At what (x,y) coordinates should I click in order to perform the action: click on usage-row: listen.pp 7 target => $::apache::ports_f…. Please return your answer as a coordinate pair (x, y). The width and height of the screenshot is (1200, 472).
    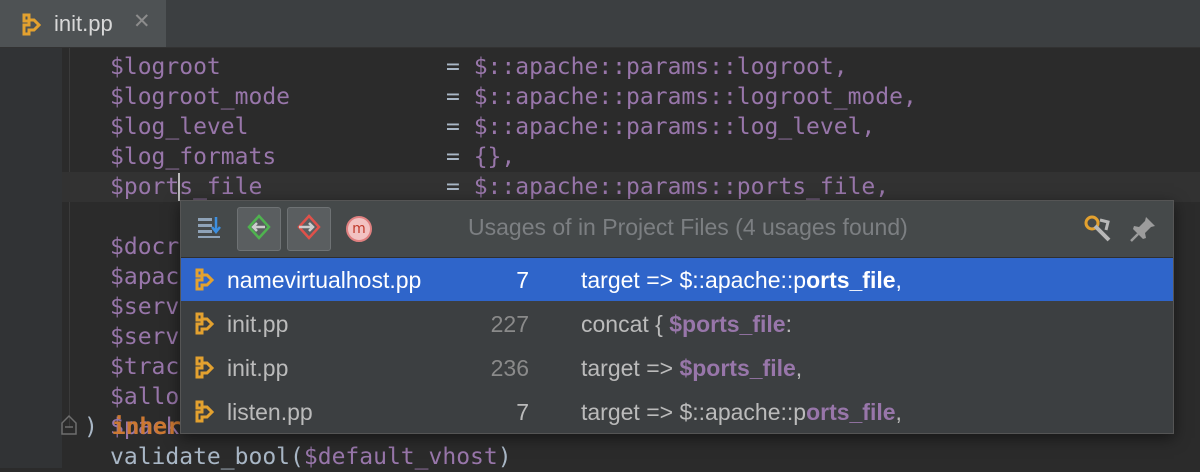
    Looking at the image, I should click on (677, 411).